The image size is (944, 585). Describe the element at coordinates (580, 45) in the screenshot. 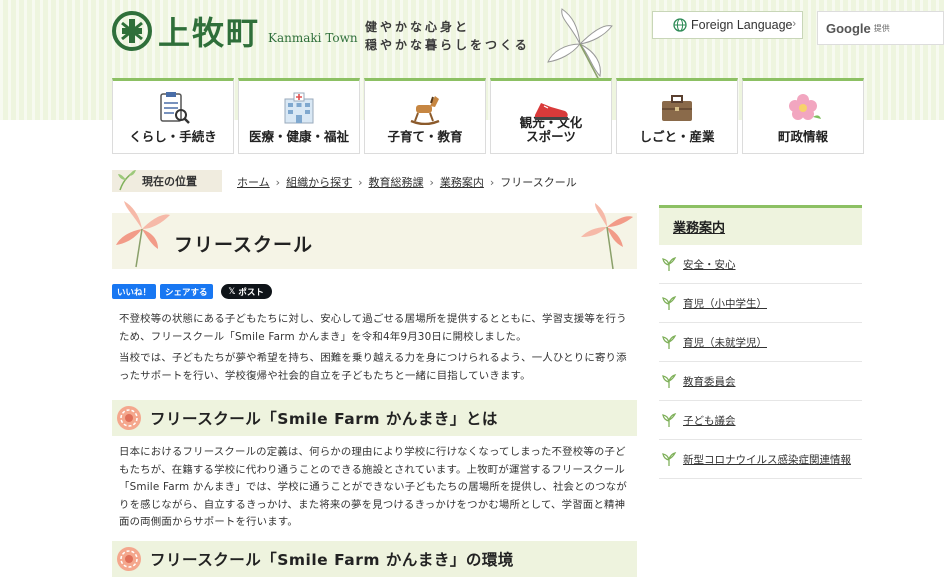

I see `lily-illustration-icon` at that location.